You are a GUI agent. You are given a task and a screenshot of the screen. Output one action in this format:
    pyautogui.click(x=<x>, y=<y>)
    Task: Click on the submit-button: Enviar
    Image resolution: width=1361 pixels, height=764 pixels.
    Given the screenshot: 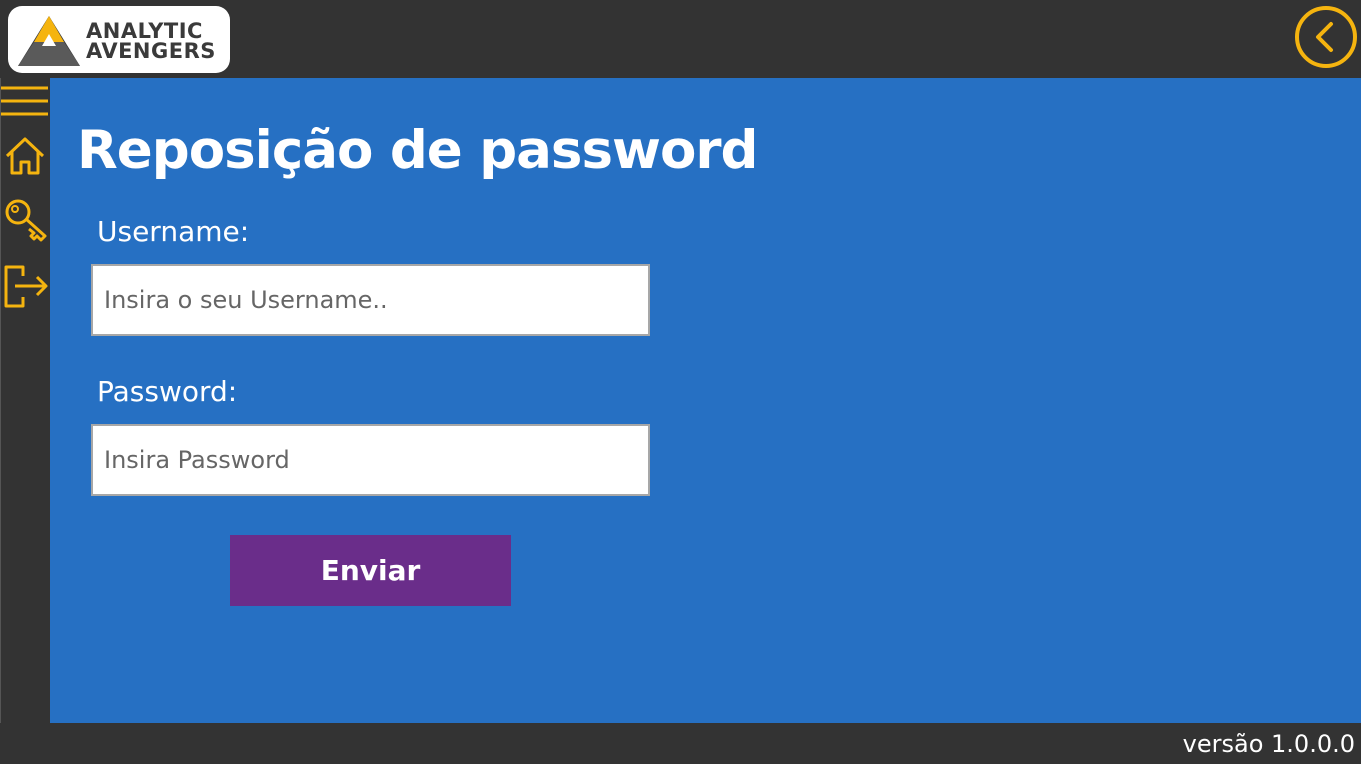 What is the action you would take?
    pyautogui.click(x=370, y=570)
    